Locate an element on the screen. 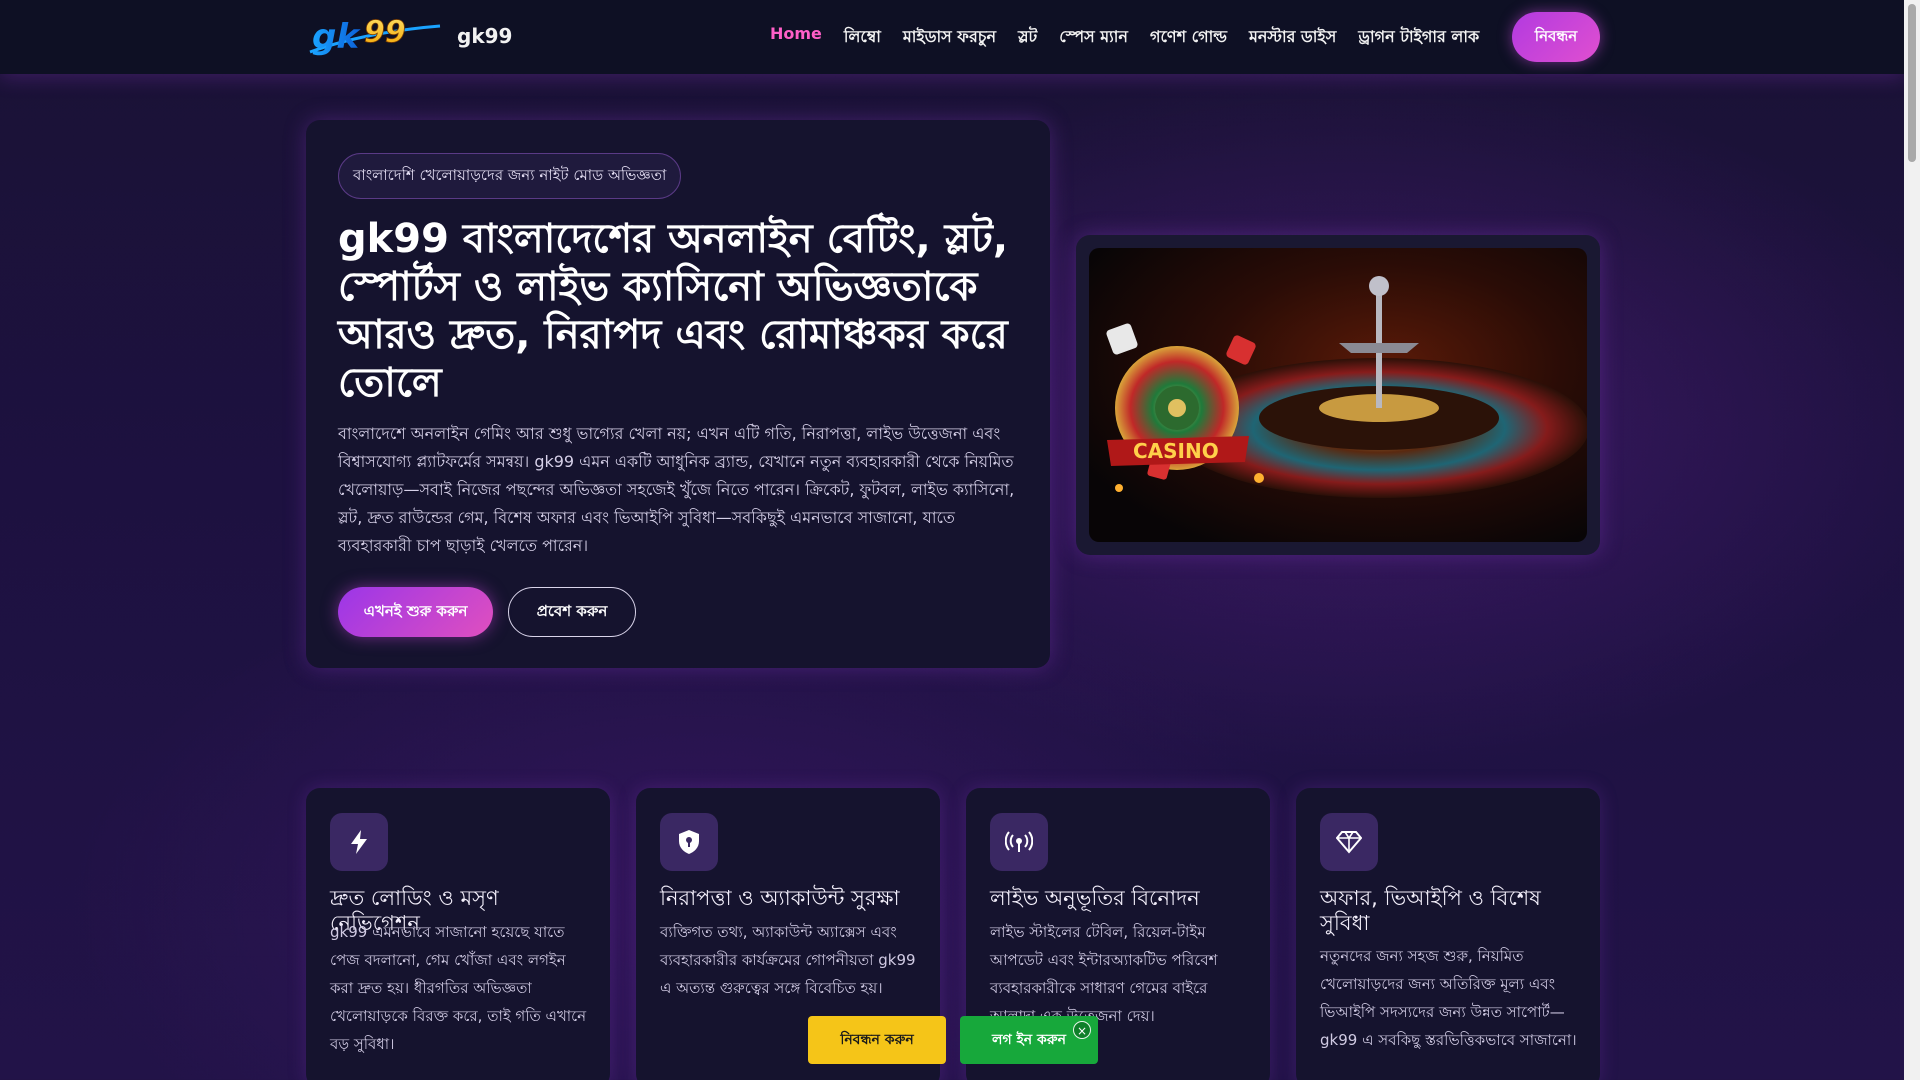 The width and height of the screenshot is (1920, 1080). nav-monster-dice: মনস্টার ডাইস is located at coordinates (1292, 37).